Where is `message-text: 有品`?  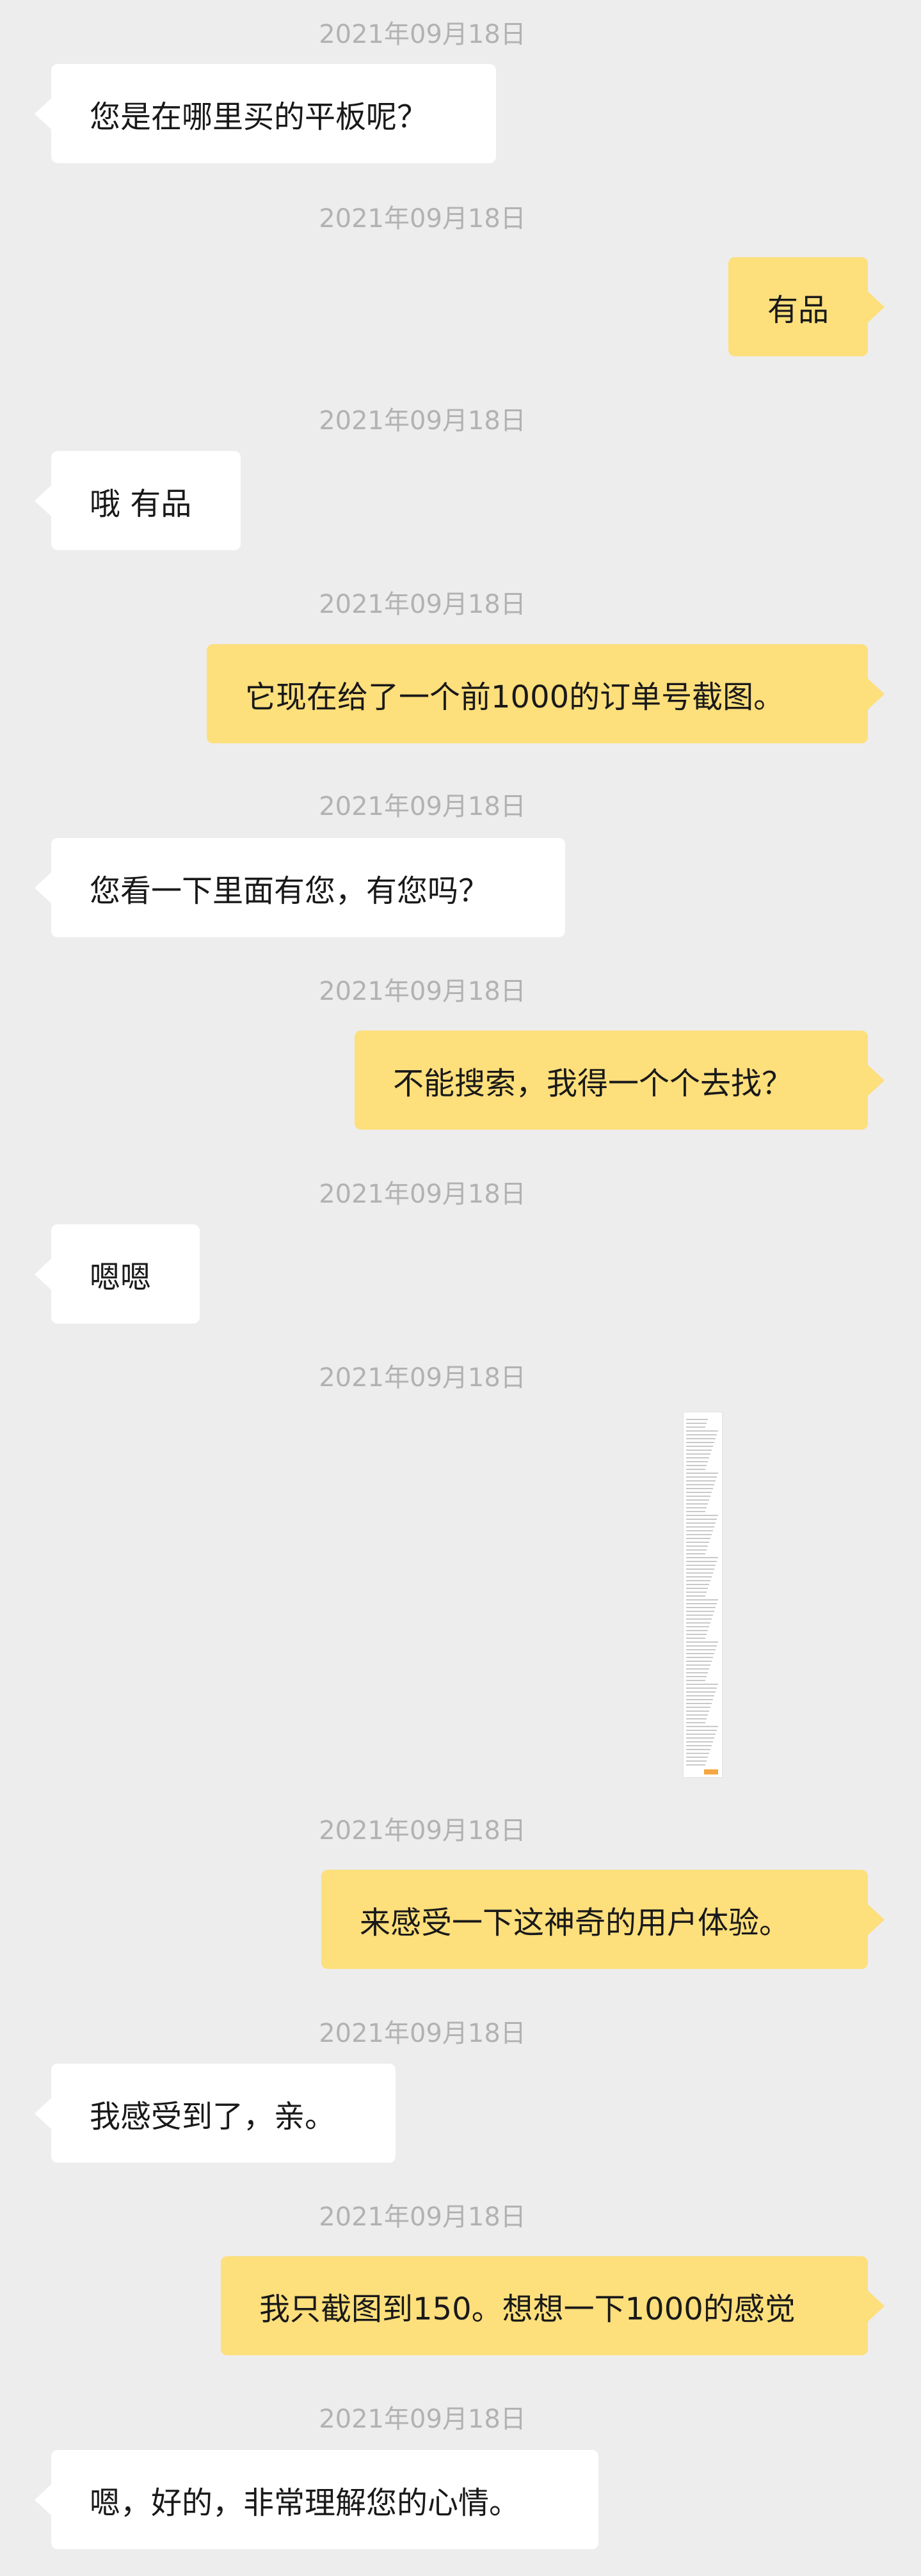
message-text: 有品 is located at coordinates (798, 310).